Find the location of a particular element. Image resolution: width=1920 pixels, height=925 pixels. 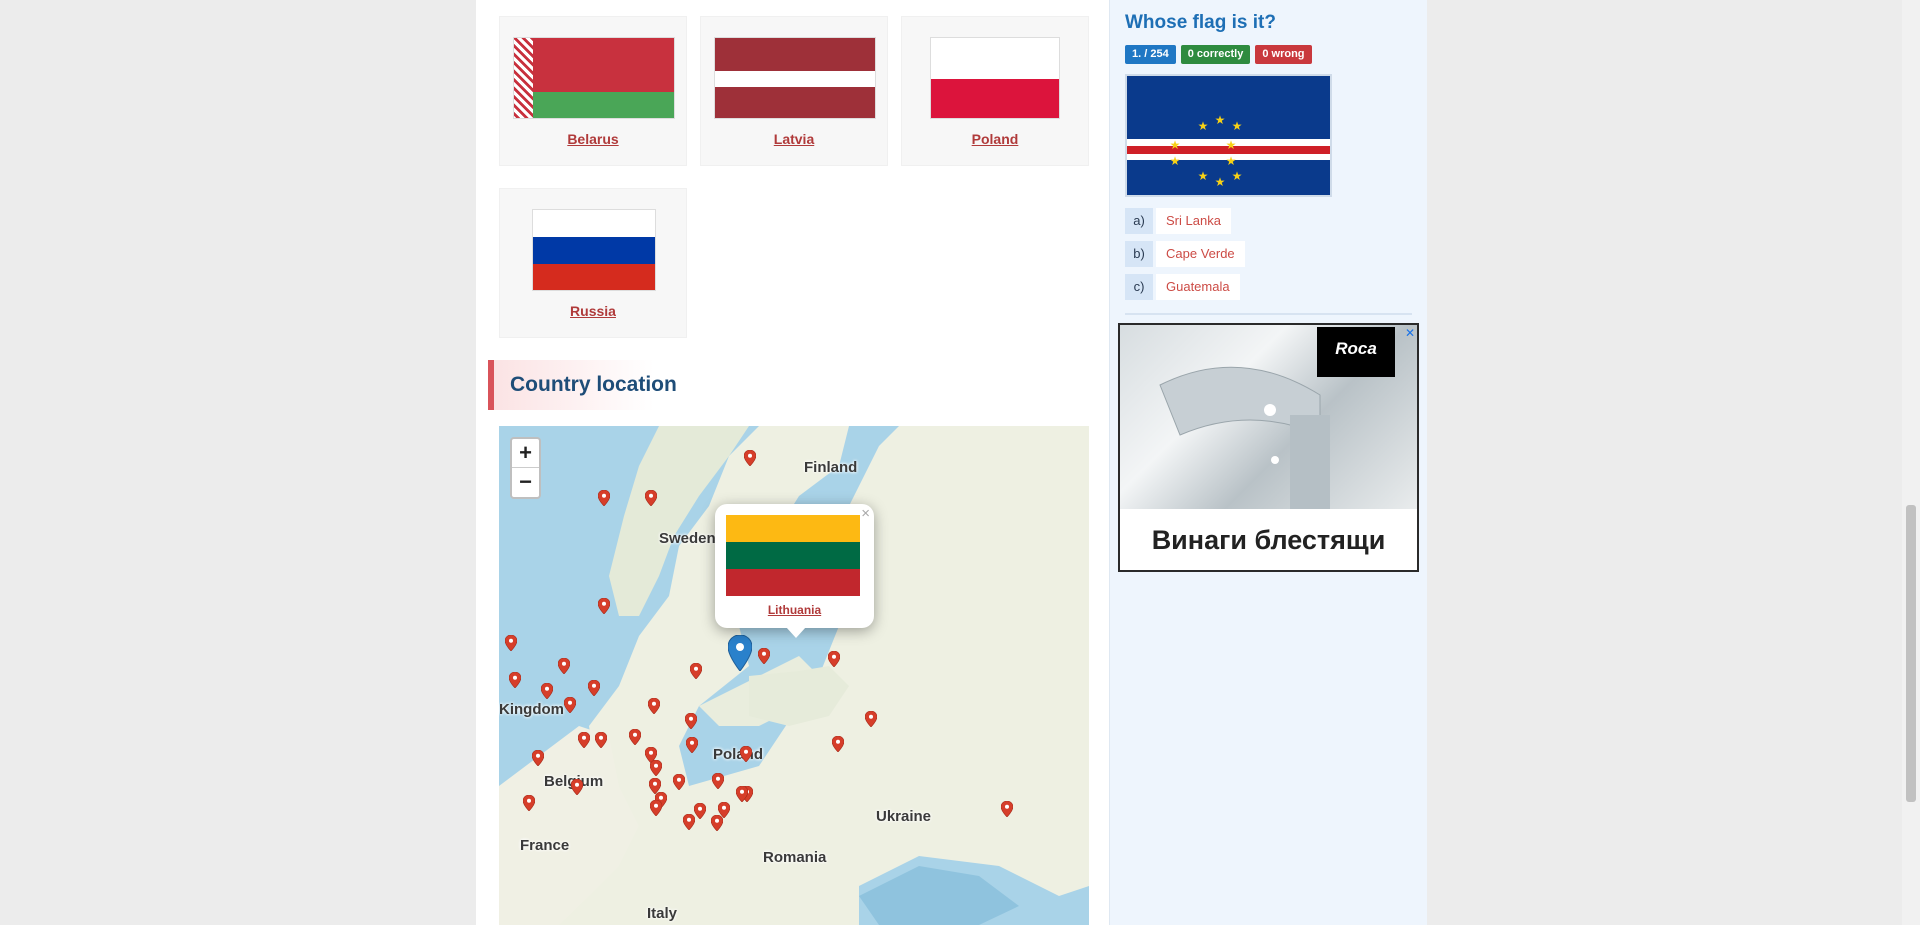

zoom-out-button: − is located at coordinates (525, 482).